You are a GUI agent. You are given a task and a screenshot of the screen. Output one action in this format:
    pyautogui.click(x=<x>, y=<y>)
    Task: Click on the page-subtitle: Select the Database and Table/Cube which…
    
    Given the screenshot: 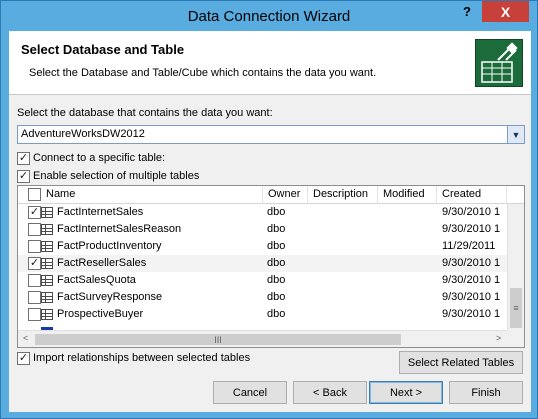 What is the action you would take?
    pyautogui.click(x=203, y=73)
    